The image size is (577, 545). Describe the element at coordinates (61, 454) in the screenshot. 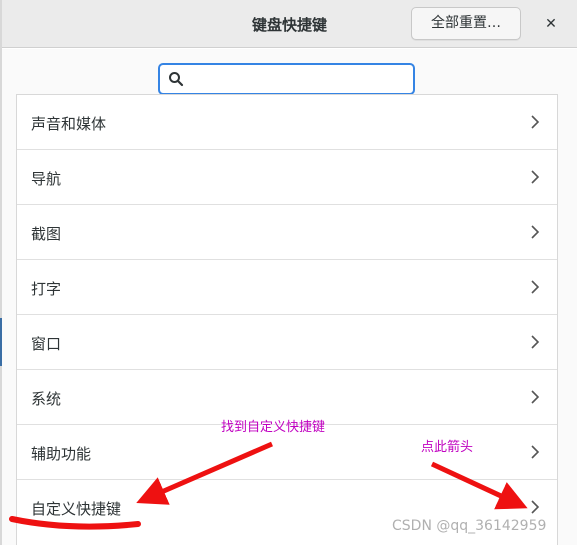

I see `list-item-label: 辅助功能` at that location.